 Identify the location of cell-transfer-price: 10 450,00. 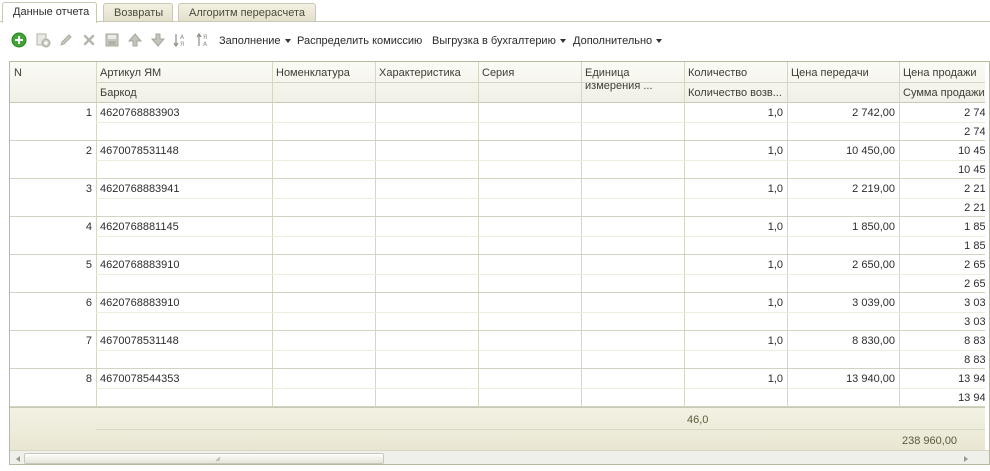
(841, 151).